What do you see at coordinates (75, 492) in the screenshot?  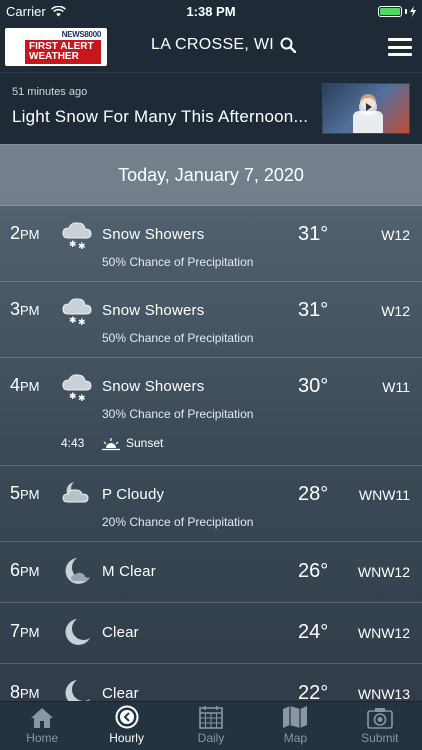 I see `partly-cloudy-night-icon` at bounding box center [75, 492].